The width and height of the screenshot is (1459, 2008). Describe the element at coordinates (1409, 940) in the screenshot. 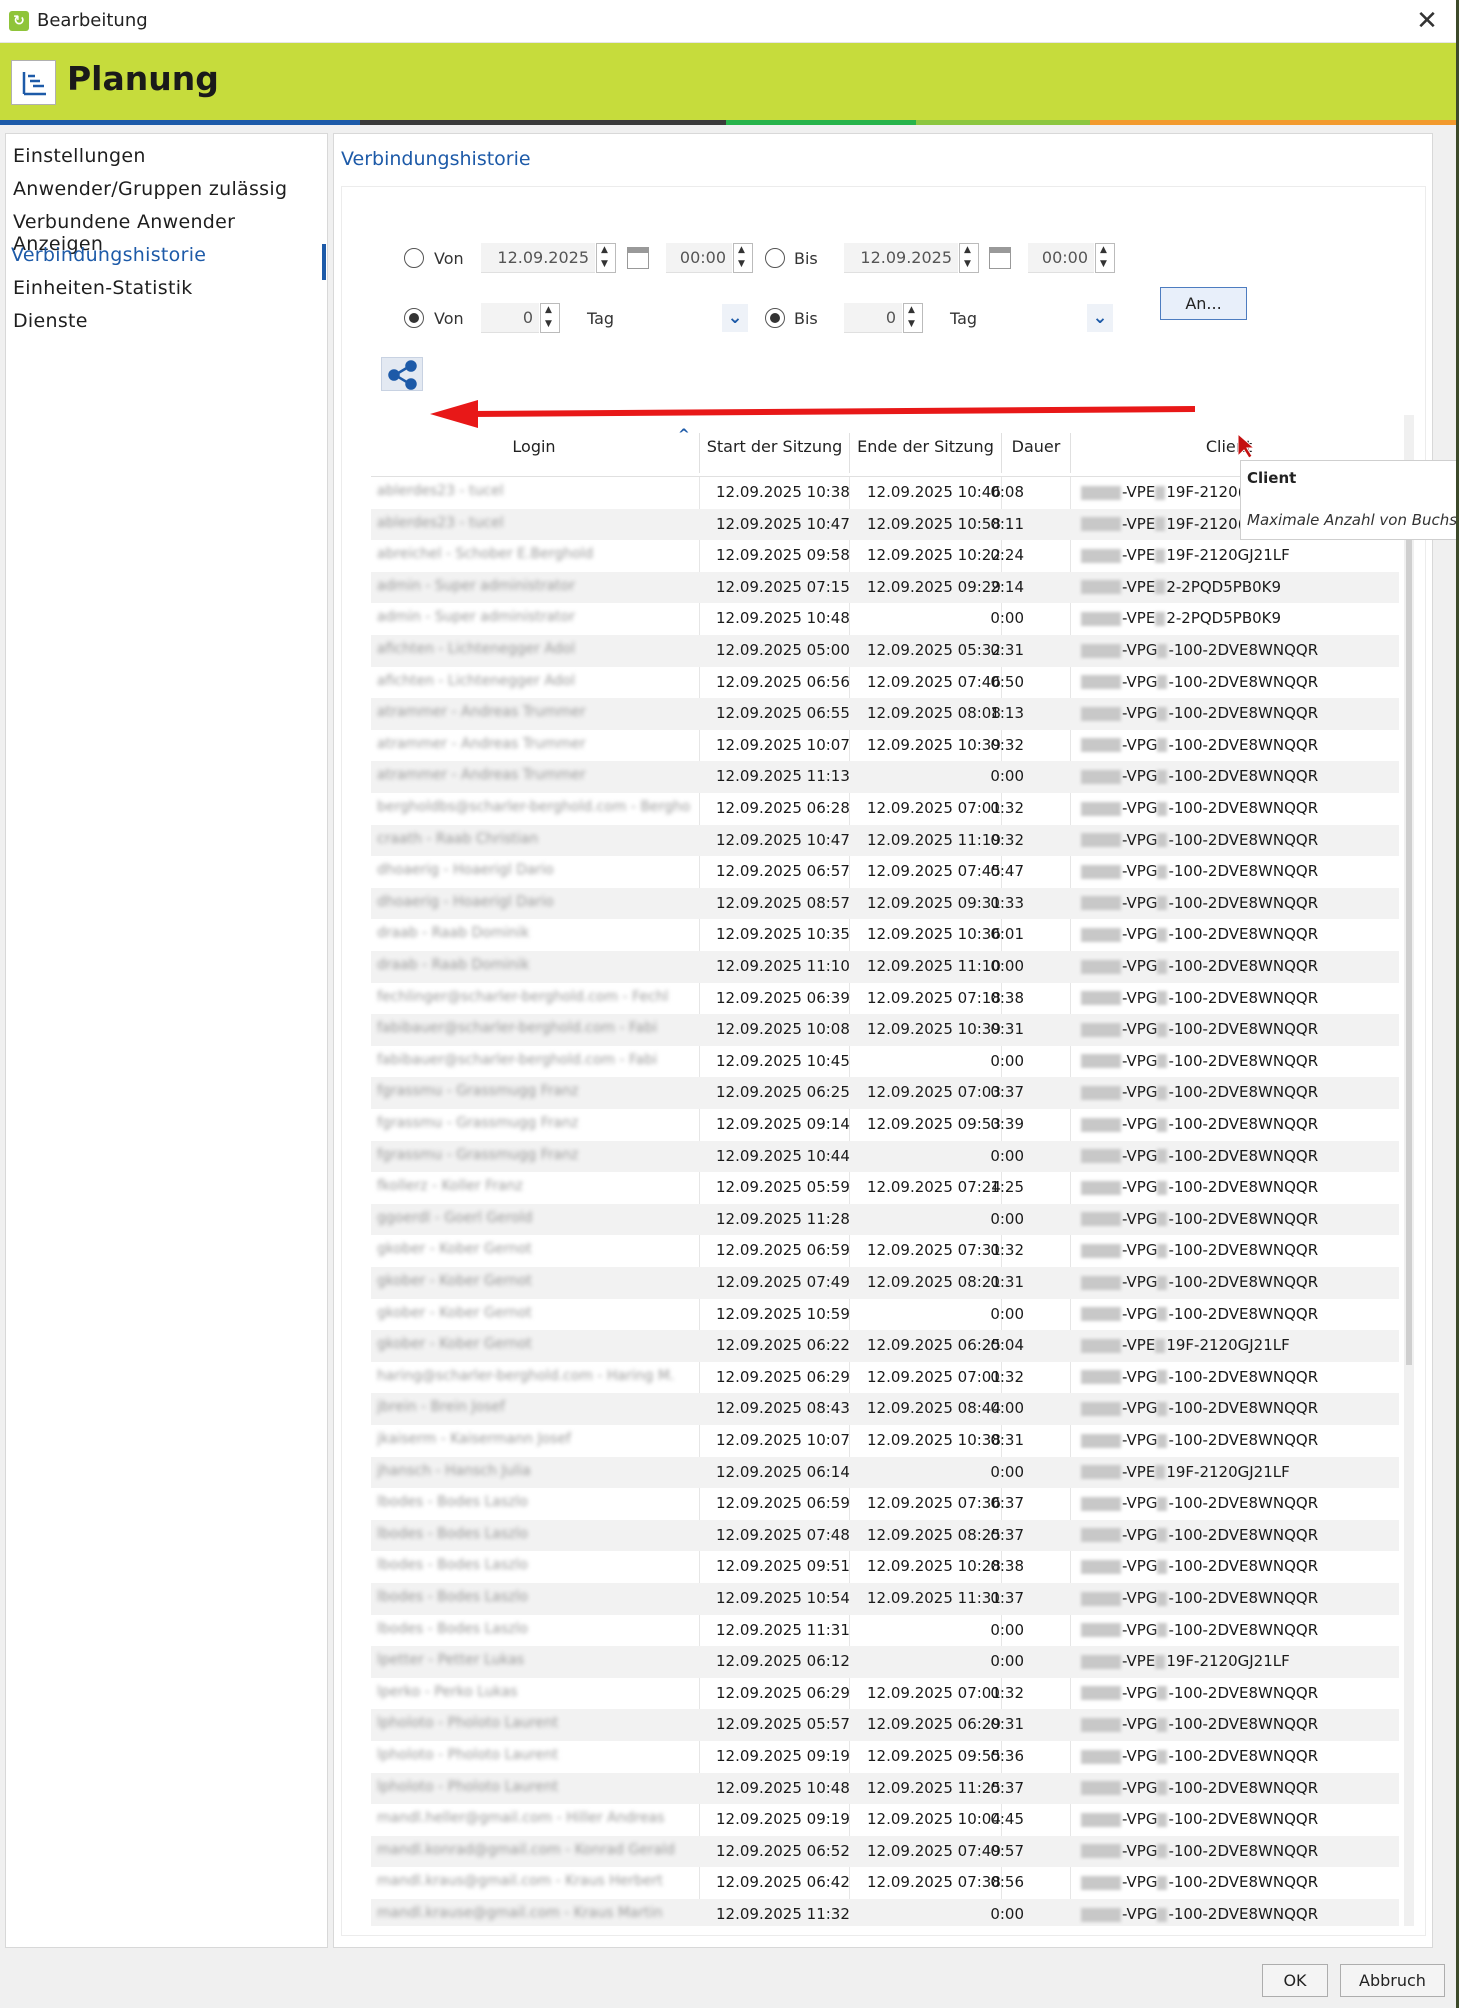

I see `scroll-thumb` at that location.